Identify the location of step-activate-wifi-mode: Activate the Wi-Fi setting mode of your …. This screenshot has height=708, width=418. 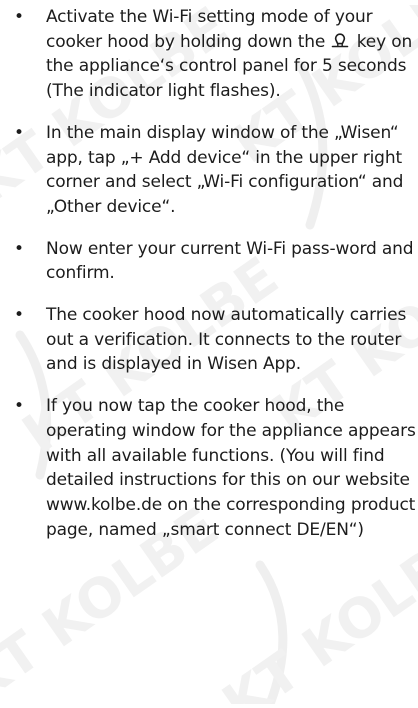
(216, 54).